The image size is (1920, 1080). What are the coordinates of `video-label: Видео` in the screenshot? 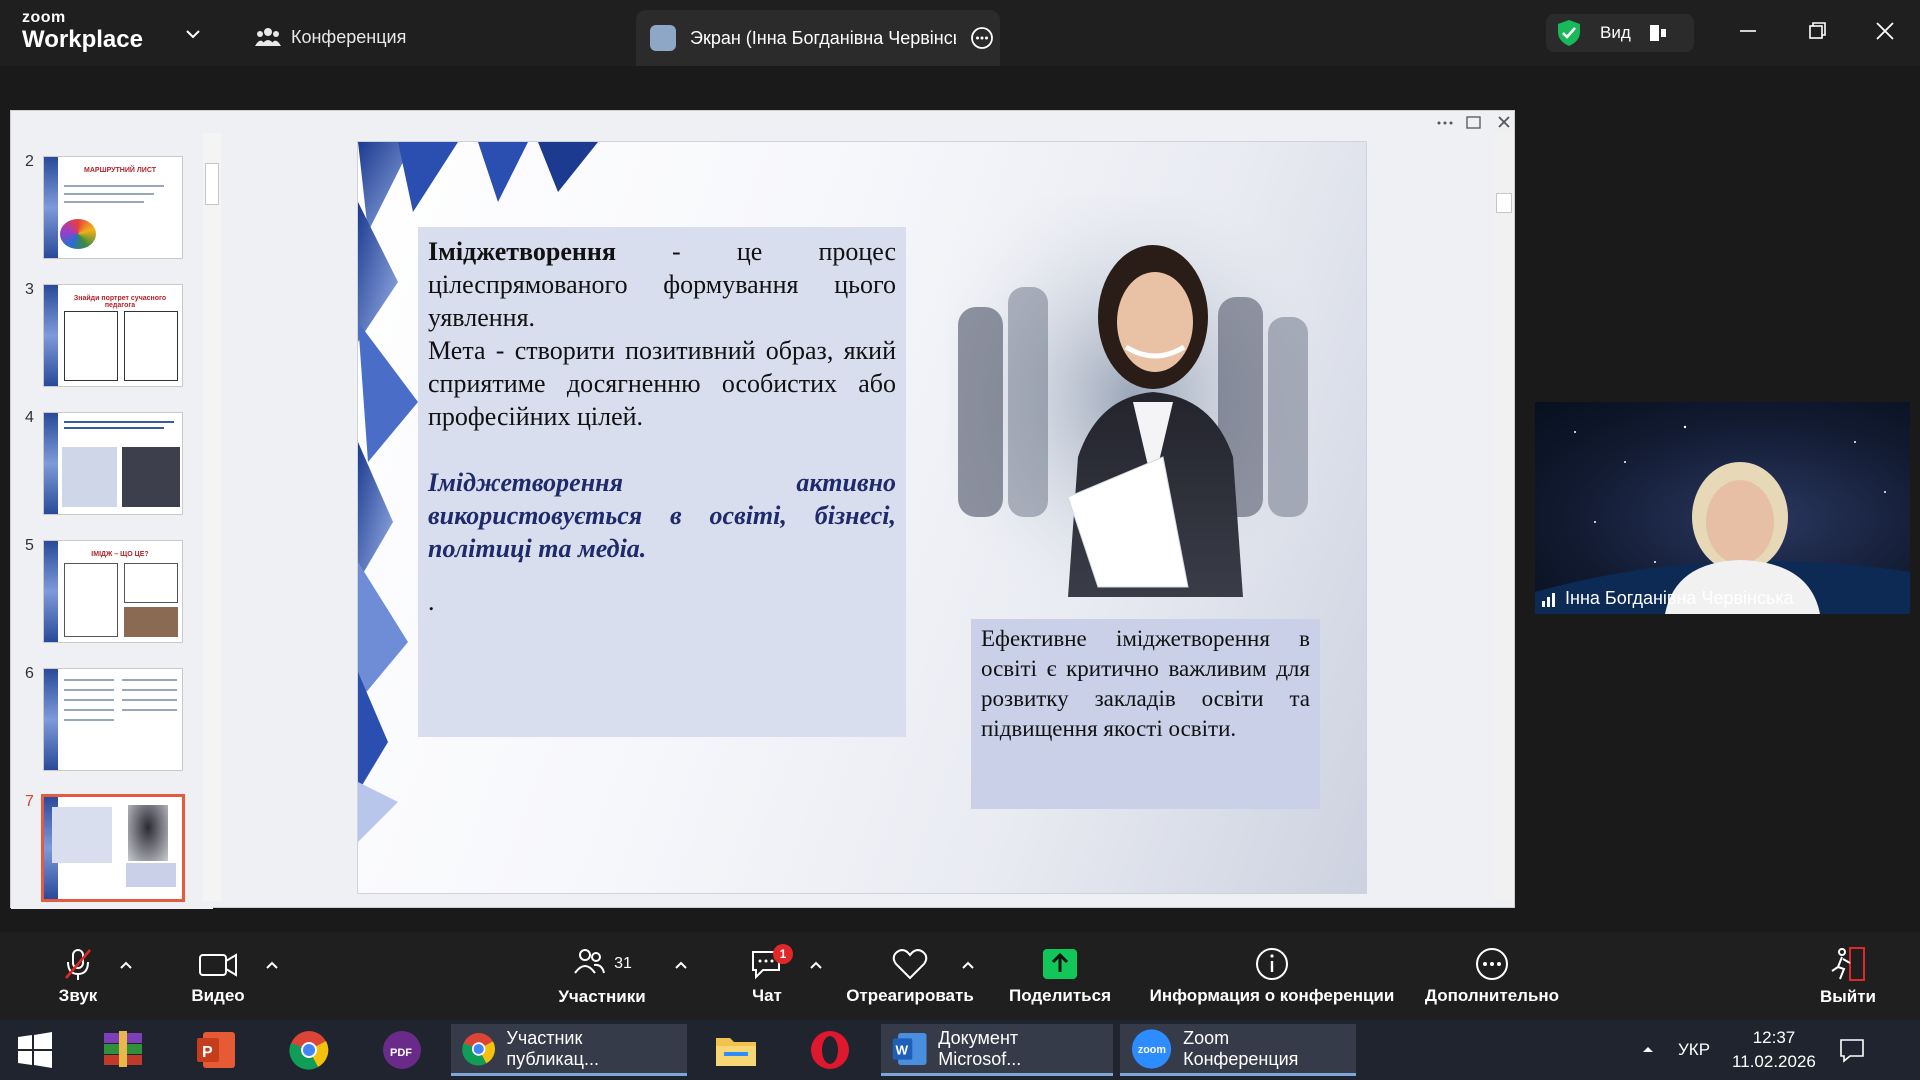 It's located at (218, 995).